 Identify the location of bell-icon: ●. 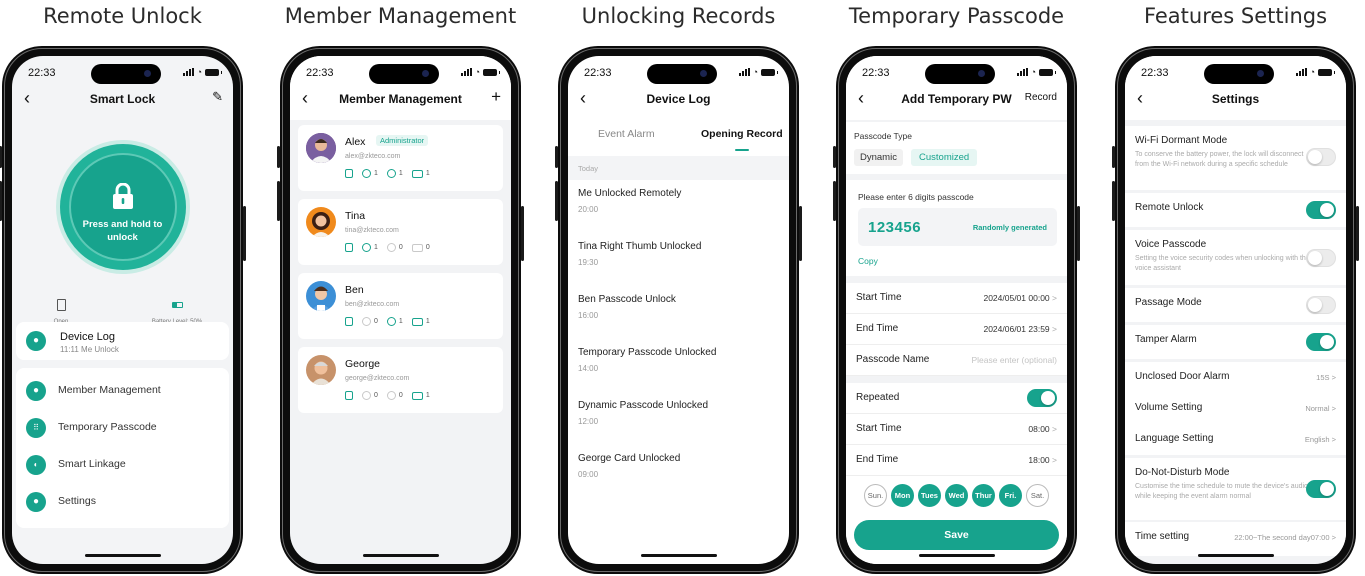
(36, 341).